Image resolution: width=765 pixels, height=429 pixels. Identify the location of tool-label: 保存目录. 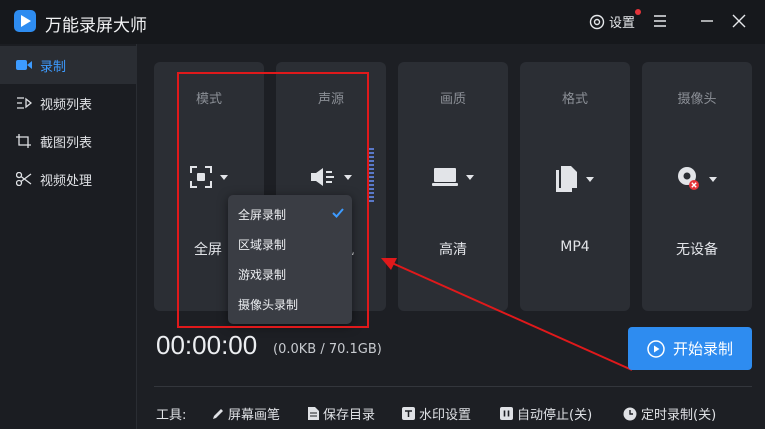
(349, 415).